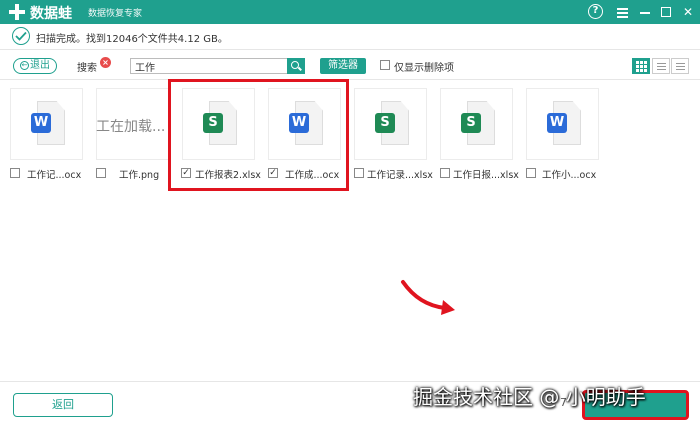 This screenshot has width=700, height=427. What do you see at coordinates (63, 405) in the screenshot?
I see `back-button: 返回` at bounding box center [63, 405].